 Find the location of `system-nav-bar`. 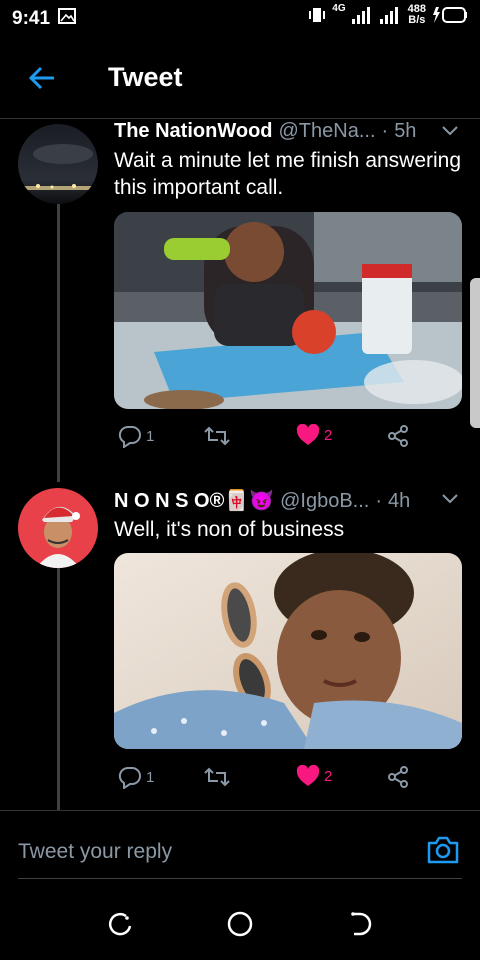

system-nav-bar is located at coordinates (240, 928).